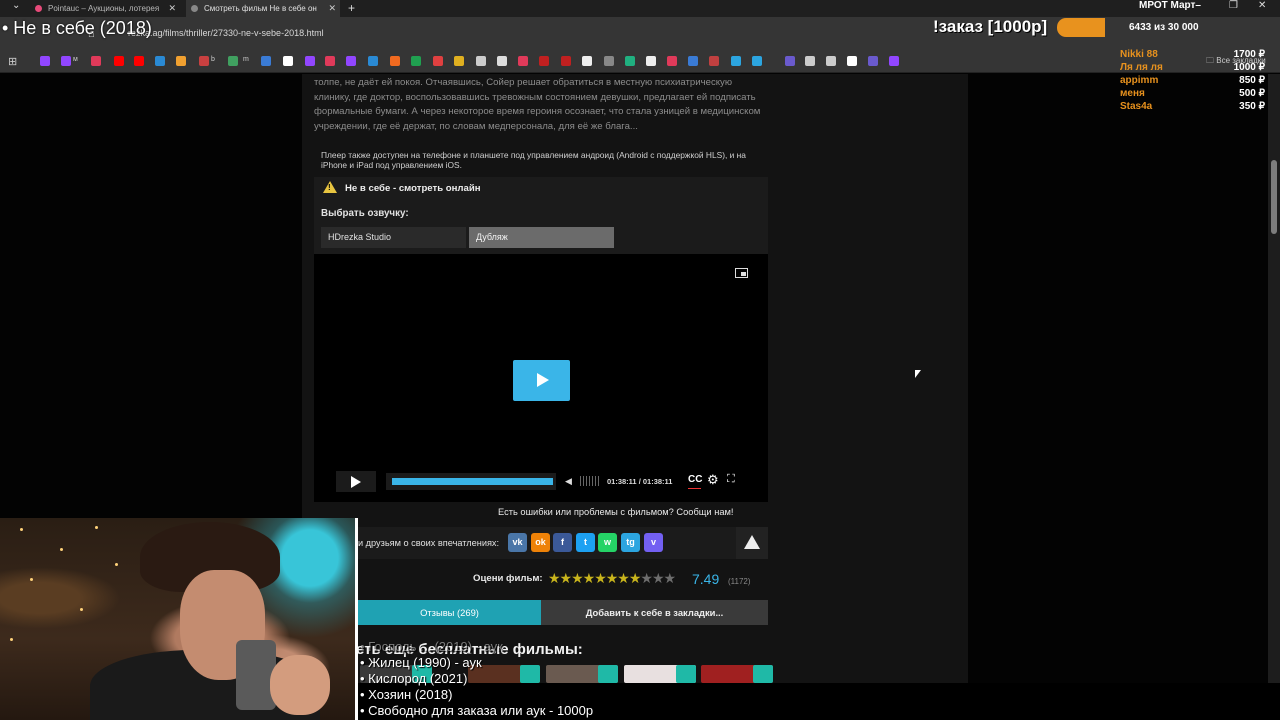 Image resolution: width=1280 pixels, height=720 pixels. Describe the element at coordinates (1252, 93) in the screenshot. I see `donor-amount: 500 ₽` at that location.